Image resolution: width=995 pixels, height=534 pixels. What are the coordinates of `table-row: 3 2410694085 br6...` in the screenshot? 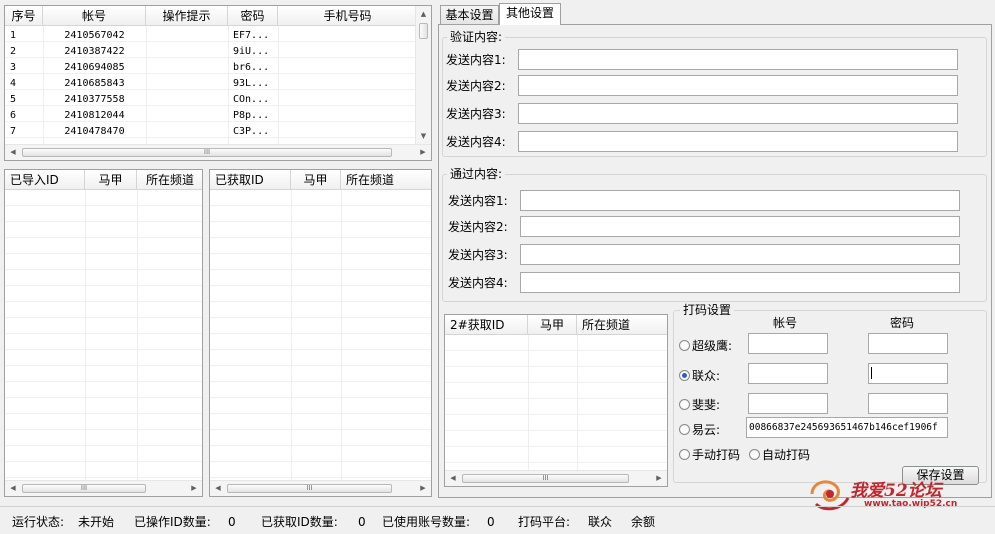 It's located at (211, 68).